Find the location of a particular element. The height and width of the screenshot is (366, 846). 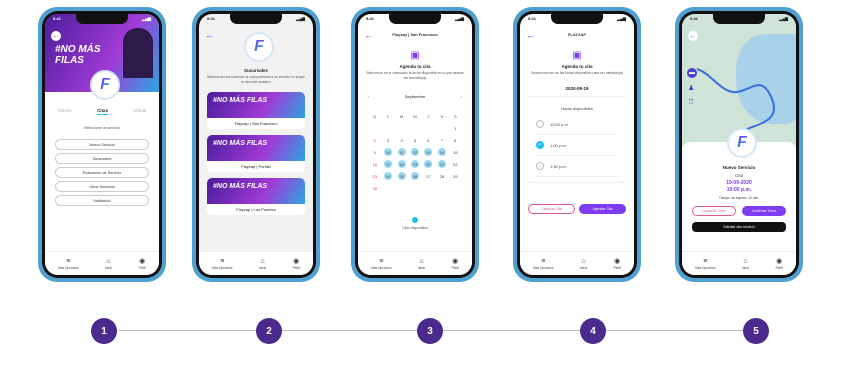

logo-f-icon: F is located at coordinates (105, 84).